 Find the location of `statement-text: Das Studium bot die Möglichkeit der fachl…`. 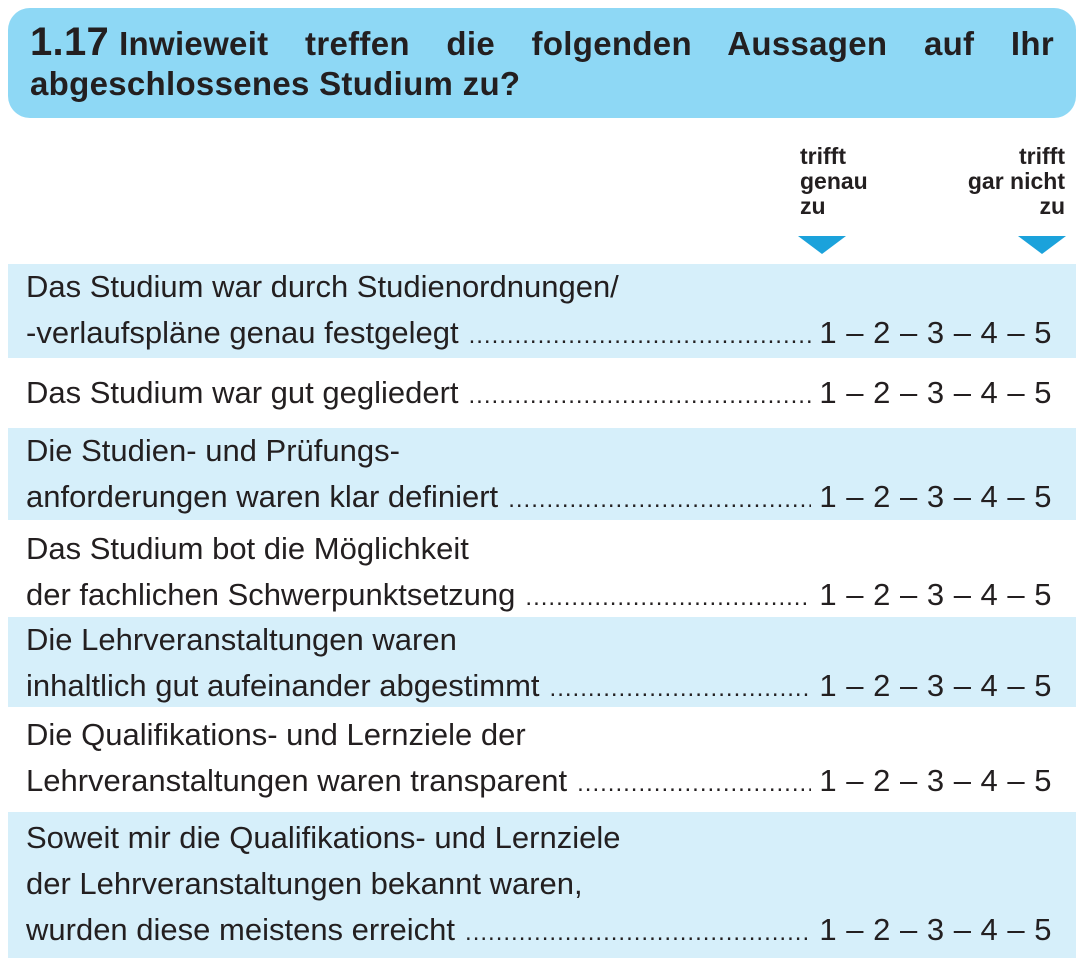

statement-text: Das Studium bot die Möglichkeit der fachl… is located at coordinates (551, 573).